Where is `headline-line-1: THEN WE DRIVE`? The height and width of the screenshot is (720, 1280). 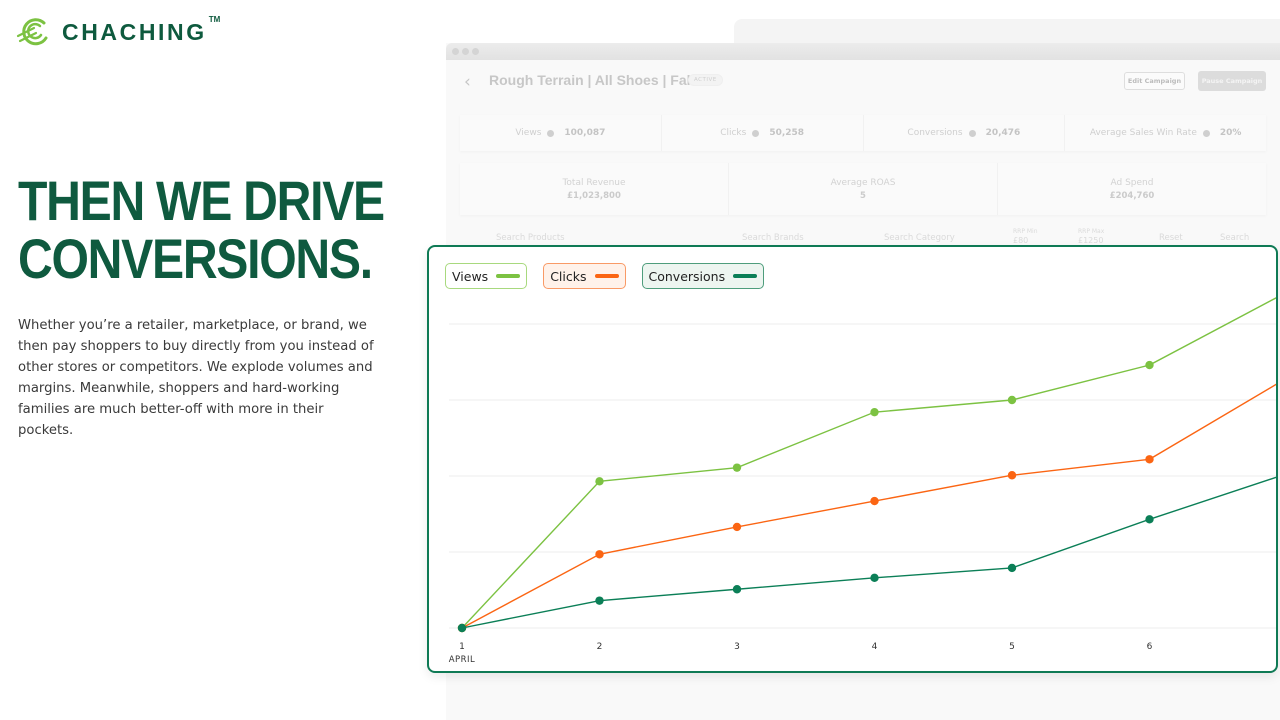
headline-line-1: THEN WE DRIVE is located at coordinates (201, 200).